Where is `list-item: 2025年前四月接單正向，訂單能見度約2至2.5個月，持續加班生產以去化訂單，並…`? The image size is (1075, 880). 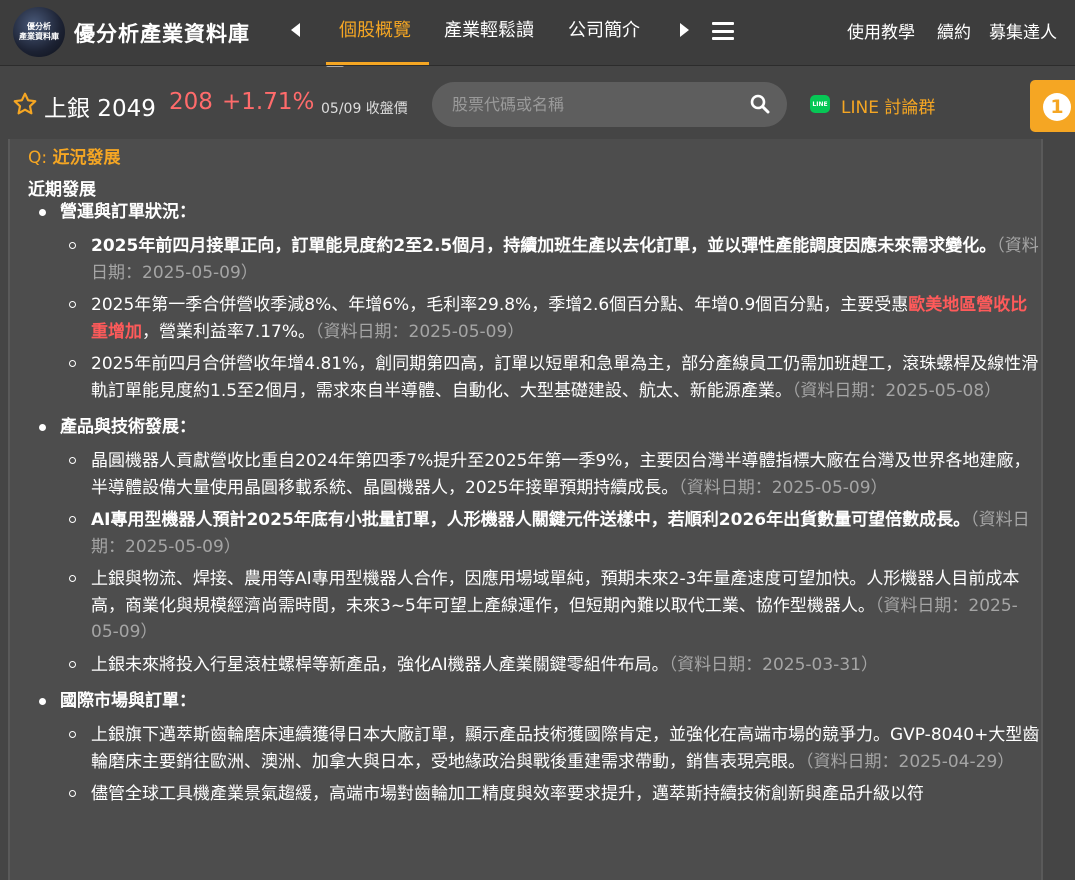
list-item: 2025年前四月接單正向，訂單能見度約2至2.5個月，持續加班生產以去化訂單，並… is located at coordinates (525, 259).